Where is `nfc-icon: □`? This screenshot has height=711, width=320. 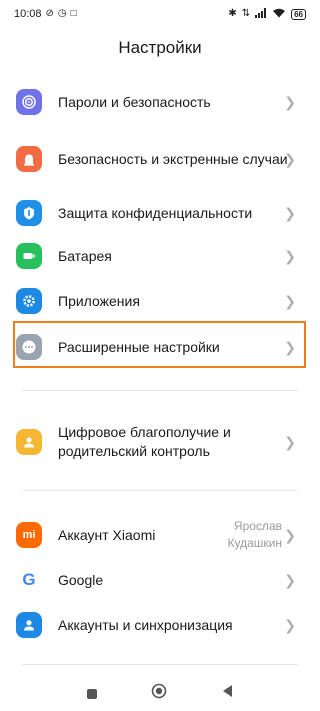 nfc-icon: □ is located at coordinates (73, 13).